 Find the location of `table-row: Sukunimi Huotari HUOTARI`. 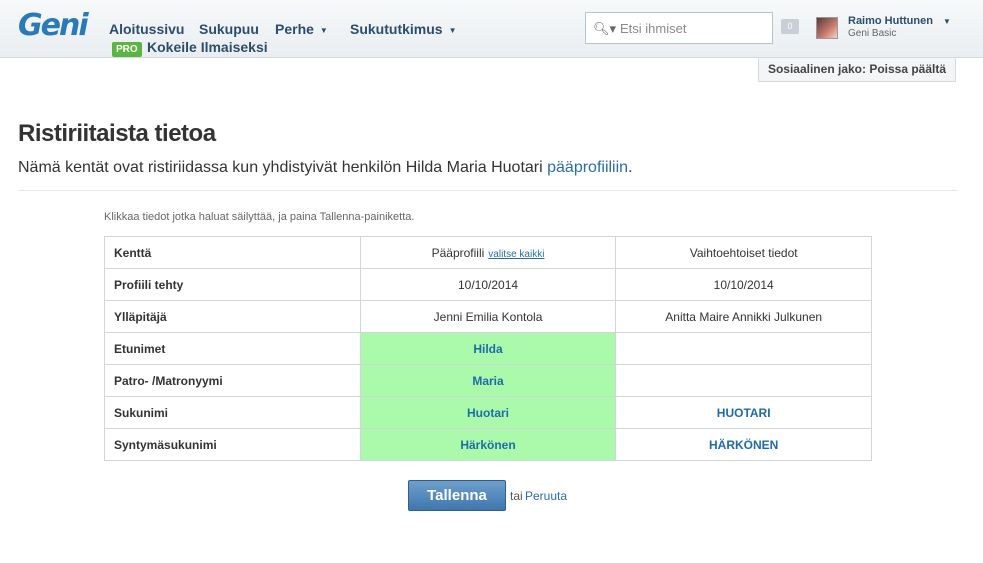

table-row: Sukunimi Huotari HUOTARI is located at coordinates (488, 412).